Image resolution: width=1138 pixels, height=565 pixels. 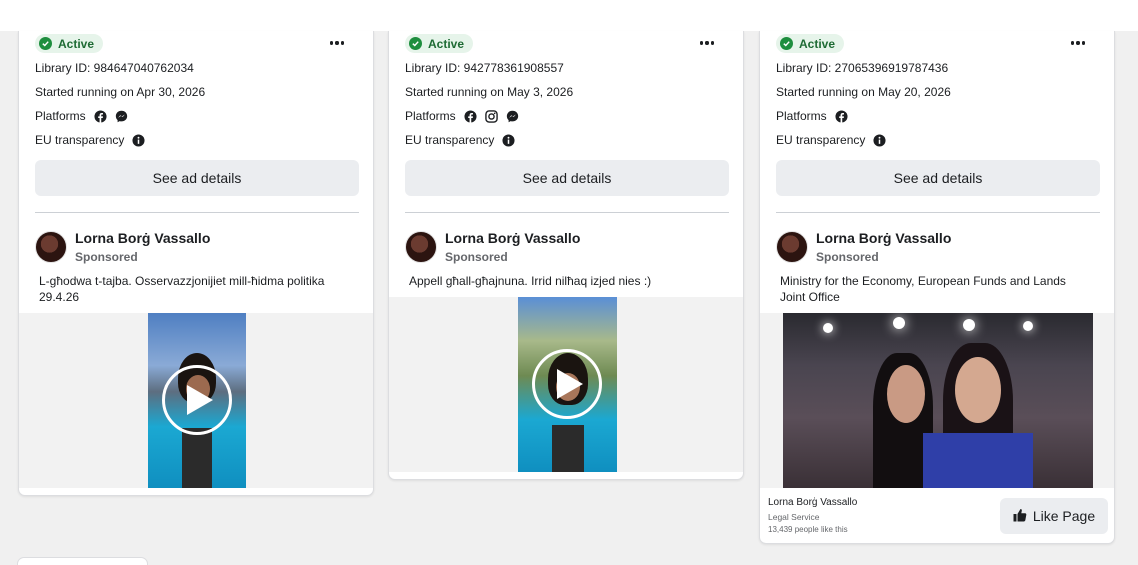 I want to click on start-date: Started running on Apr 30, 2026, so click(x=120, y=92).